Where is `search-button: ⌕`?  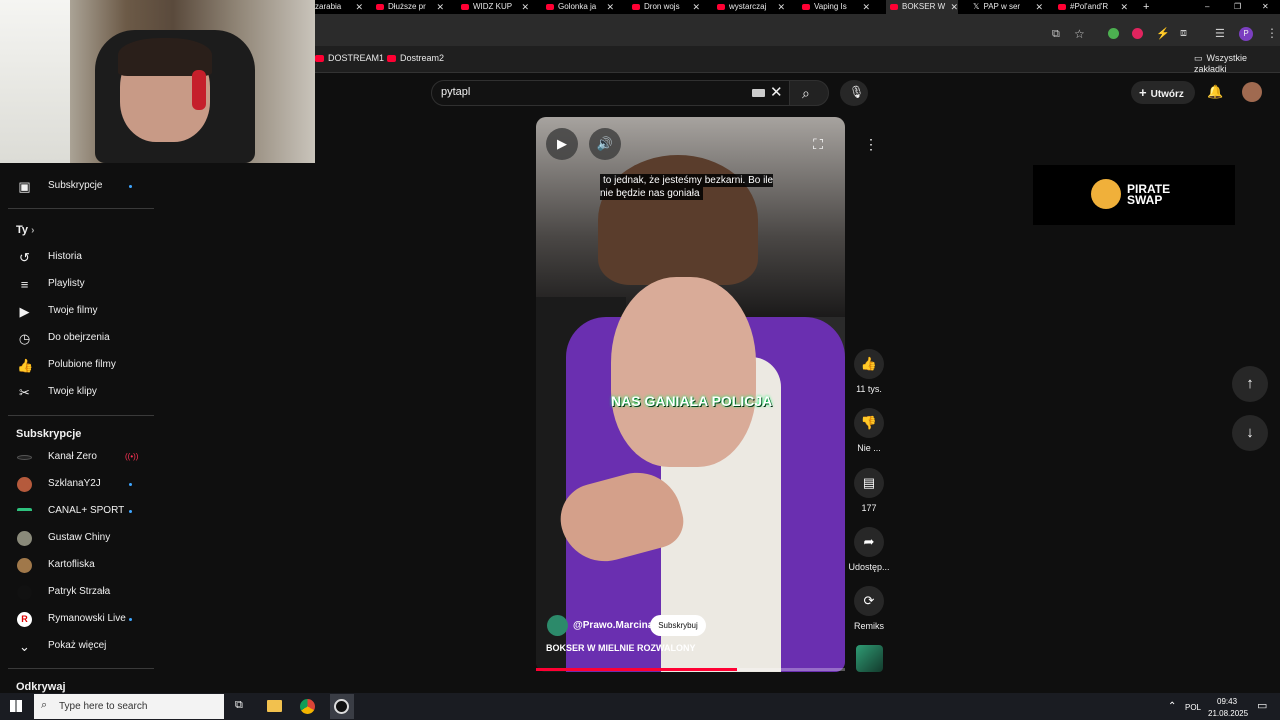 search-button: ⌕ is located at coordinates (809, 93).